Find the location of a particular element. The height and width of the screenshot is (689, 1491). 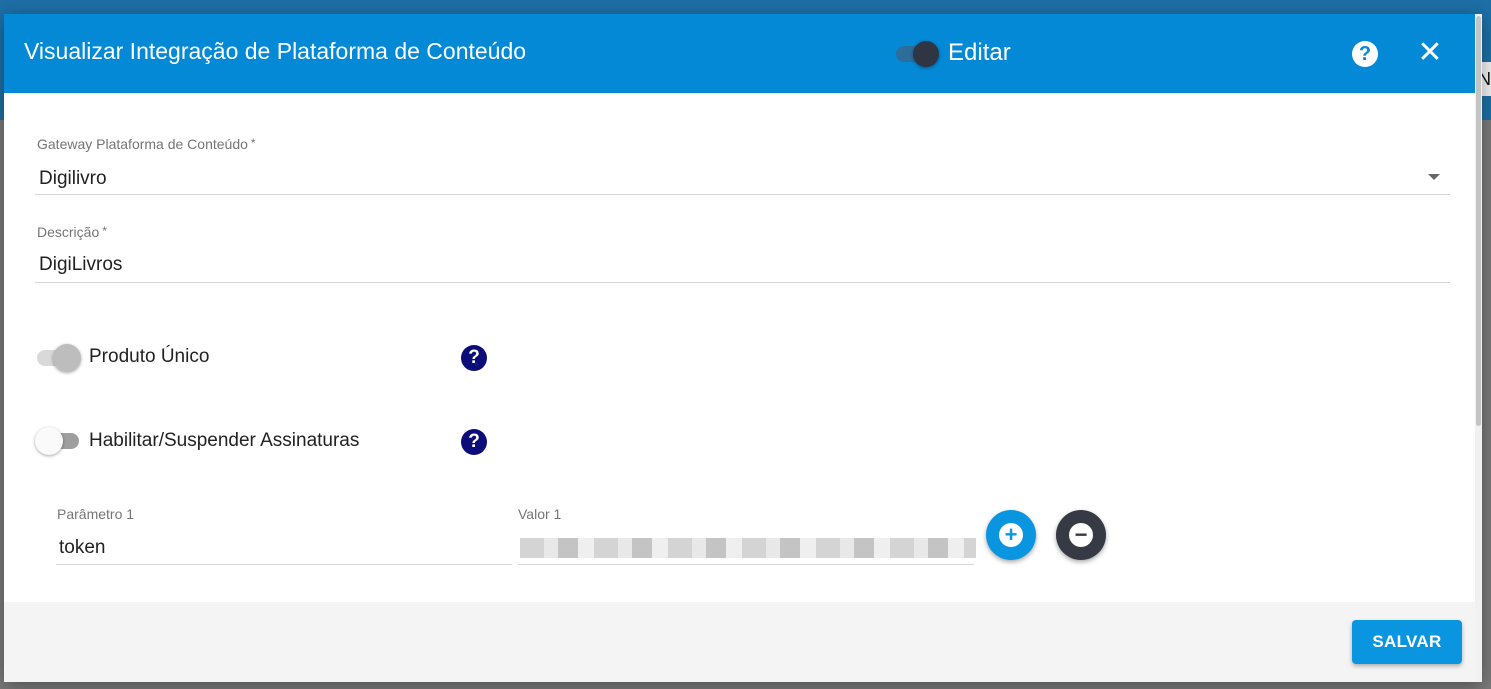

edit-toggle is located at coordinates (917, 53).